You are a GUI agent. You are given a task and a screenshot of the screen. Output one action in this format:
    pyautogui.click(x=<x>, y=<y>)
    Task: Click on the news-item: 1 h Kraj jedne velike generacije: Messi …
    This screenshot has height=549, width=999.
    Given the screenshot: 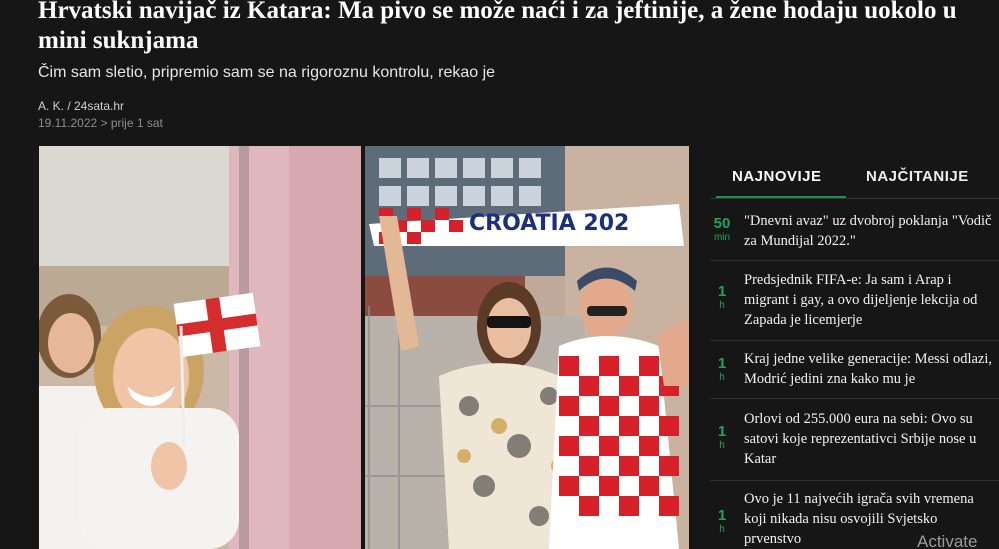 What is the action you would take?
    pyautogui.click(x=854, y=371)
    